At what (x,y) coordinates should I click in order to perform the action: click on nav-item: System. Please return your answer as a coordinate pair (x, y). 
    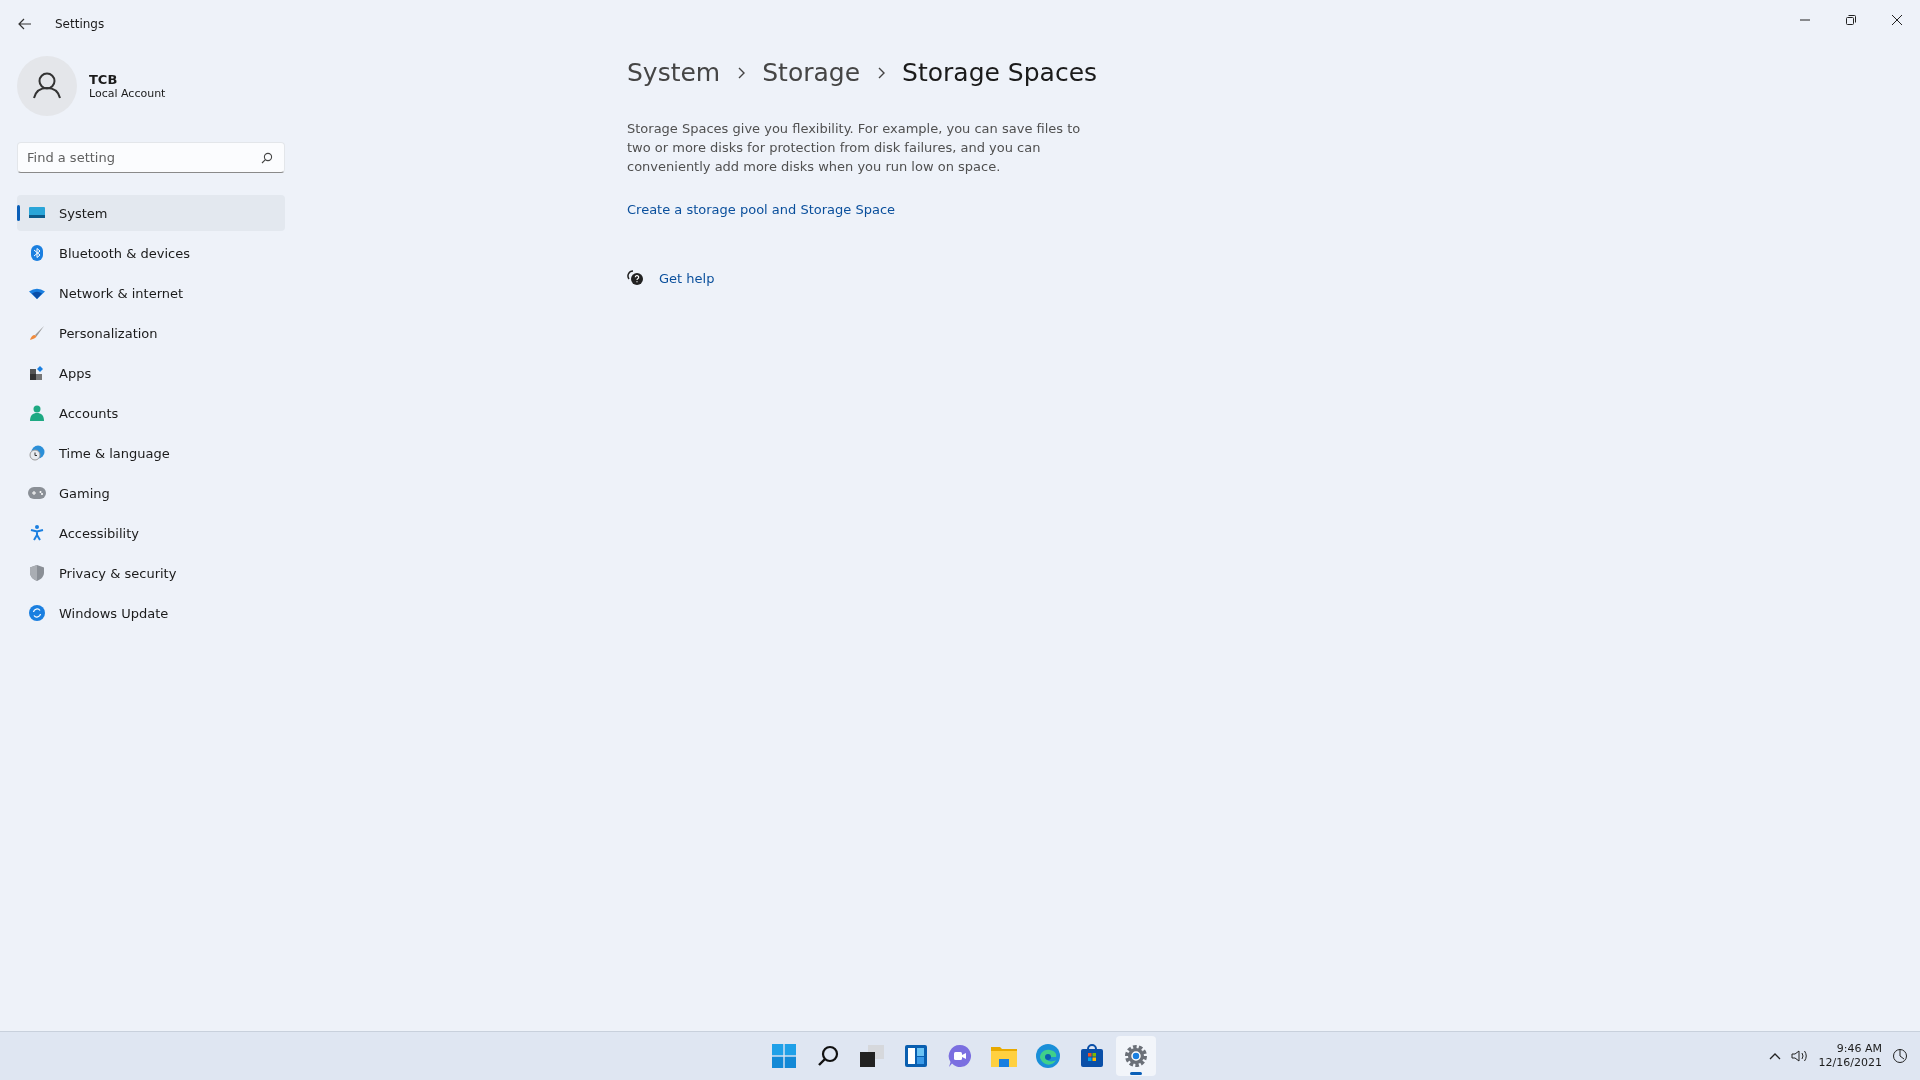
    Looking at the image, I should click on (151, 213).